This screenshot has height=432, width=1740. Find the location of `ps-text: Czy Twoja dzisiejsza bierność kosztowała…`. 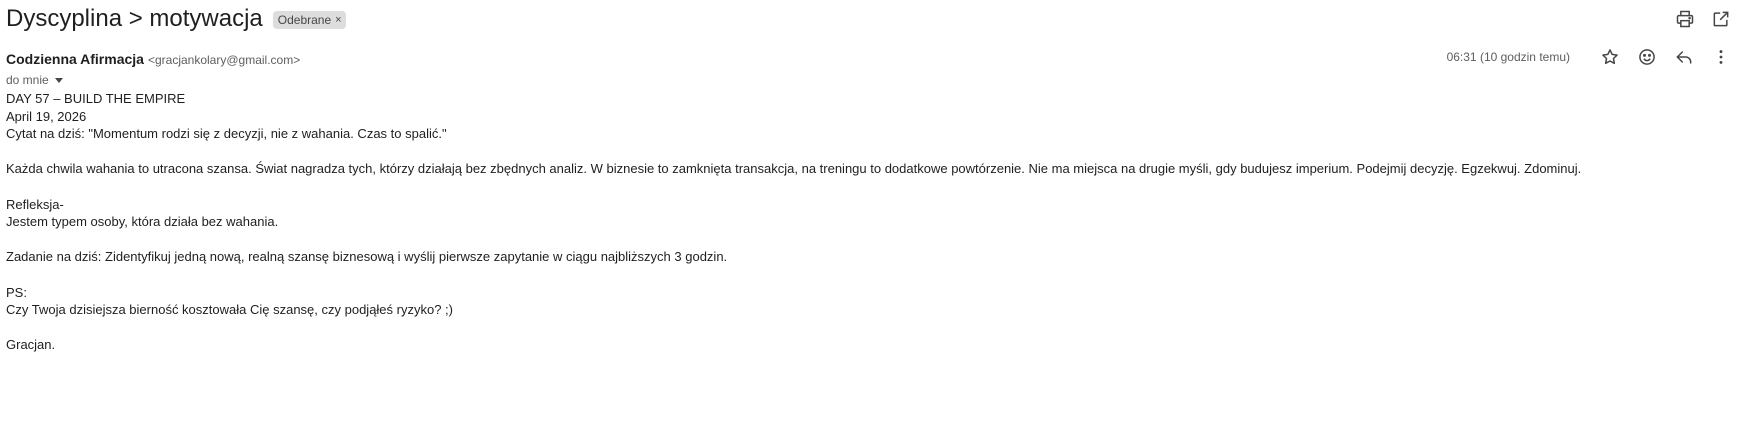

ps-text: Czy Twoja dzisiejsza bierność kosztowała… is located at coordinates (229, 310).